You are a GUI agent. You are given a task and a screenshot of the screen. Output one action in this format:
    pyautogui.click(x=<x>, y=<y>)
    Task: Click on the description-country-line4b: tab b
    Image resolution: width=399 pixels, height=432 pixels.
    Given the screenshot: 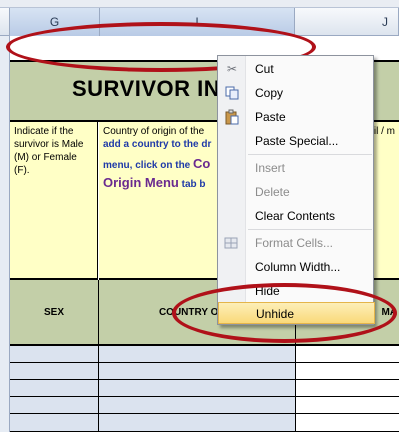 What is the action you would take?
    pyautogui.click(x=192, y=184)
    